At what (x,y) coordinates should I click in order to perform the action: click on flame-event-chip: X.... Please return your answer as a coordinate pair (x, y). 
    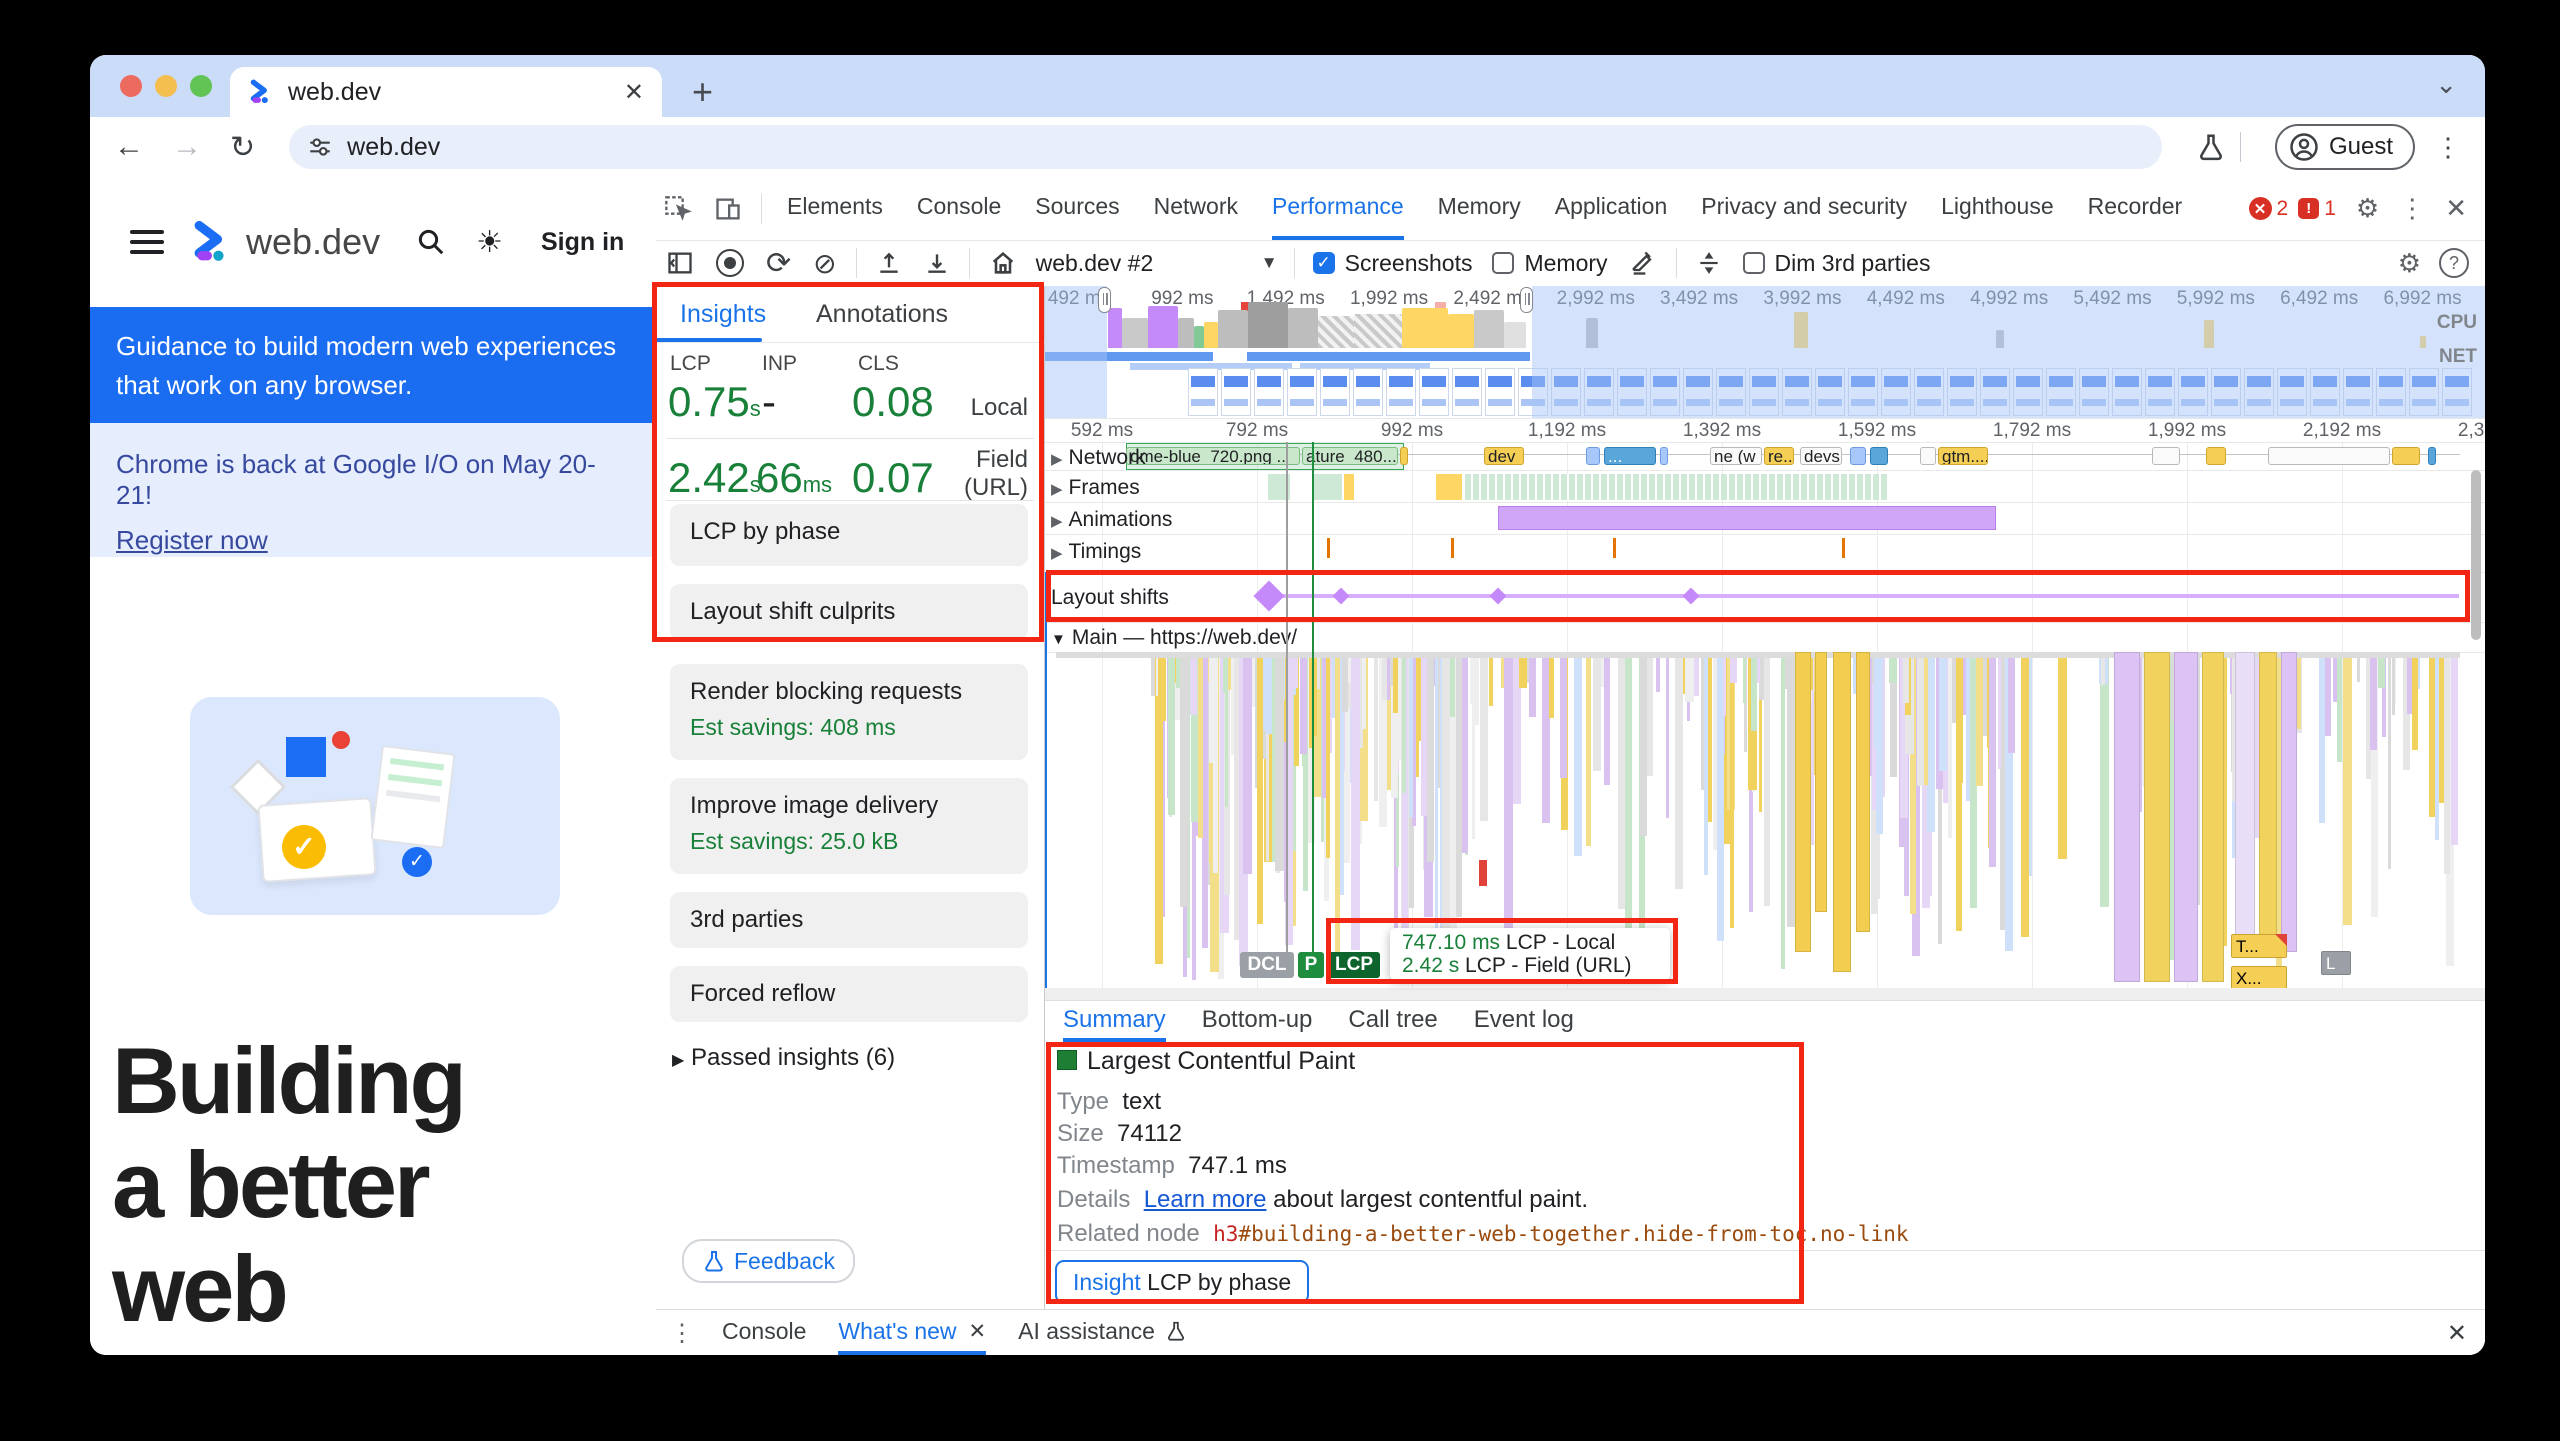
    Looking at the image, I should click on (2259, 978).